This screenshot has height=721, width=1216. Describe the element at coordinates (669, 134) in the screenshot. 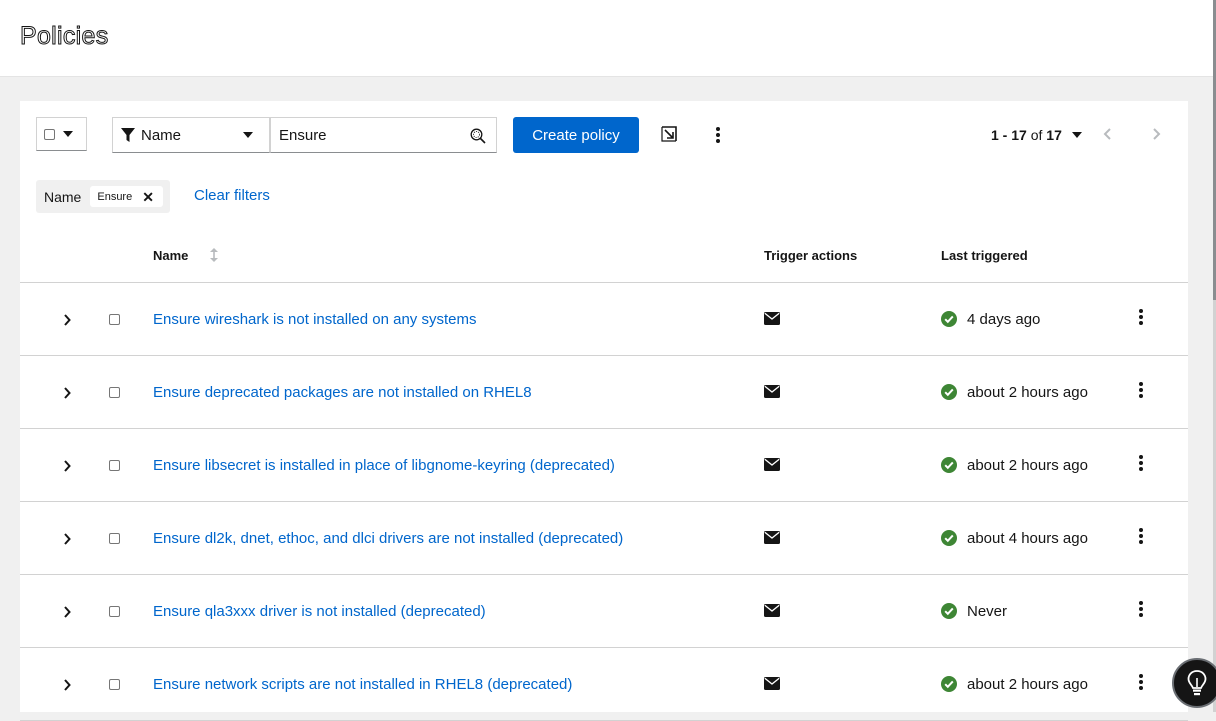

I see `export-icon` at that location.